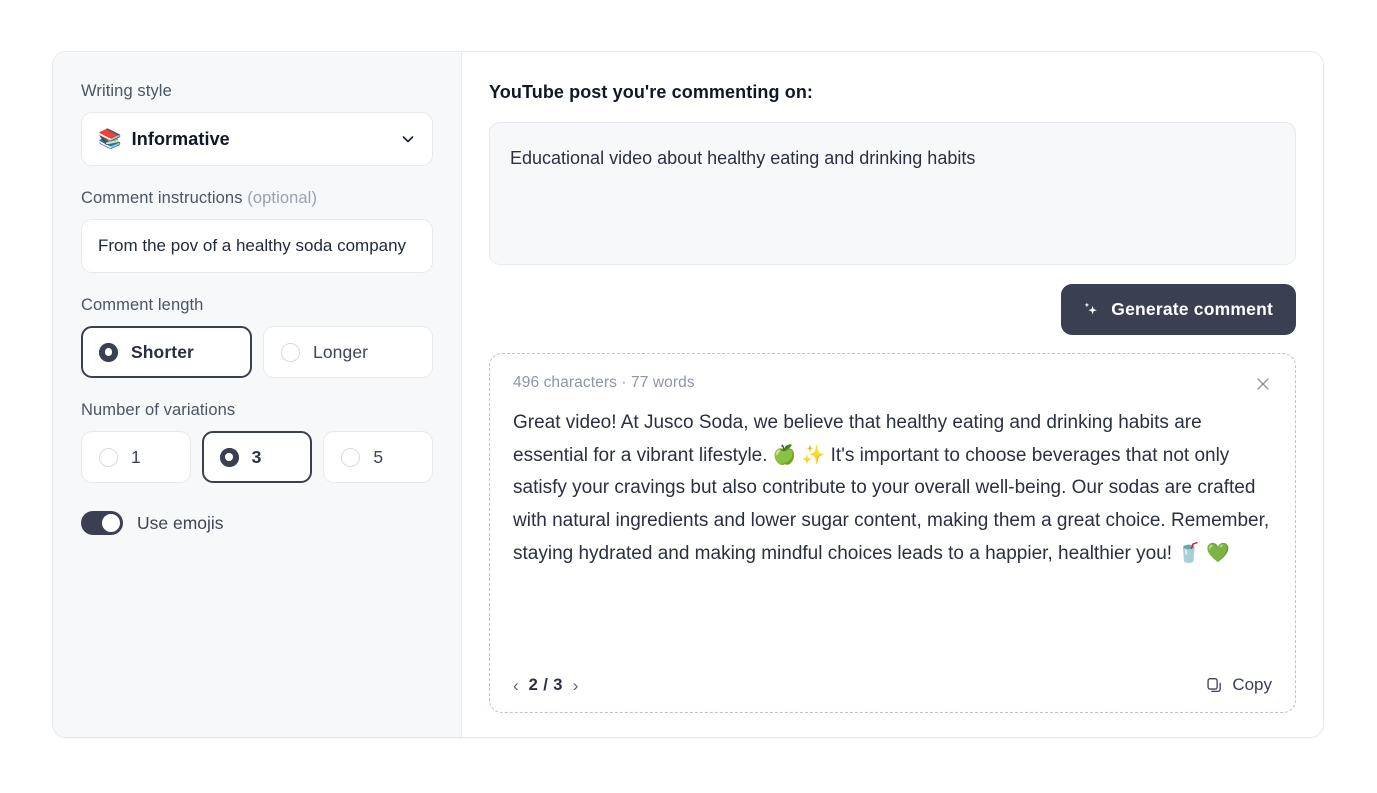  What do you see at coordinates (111, 523) in the screenshot?
I see `toggle-knob` at bounding box center [111, 523].